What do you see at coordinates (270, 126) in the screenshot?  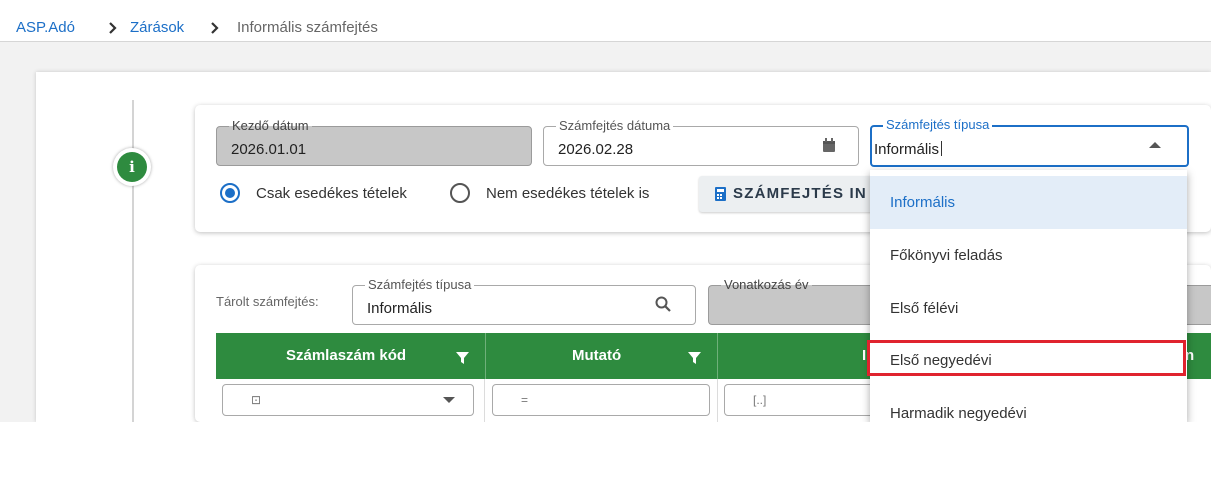 I see `start-date-label: Kezdő dátum` at bounding box center [270, 126].